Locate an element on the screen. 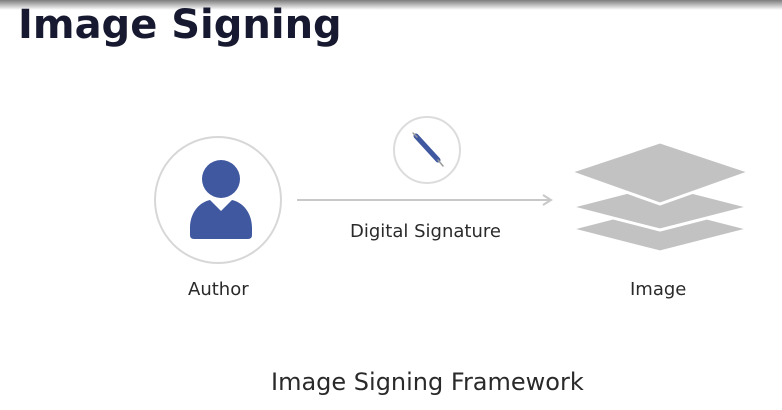  image-label: Image is located at coordinates (658, 289).